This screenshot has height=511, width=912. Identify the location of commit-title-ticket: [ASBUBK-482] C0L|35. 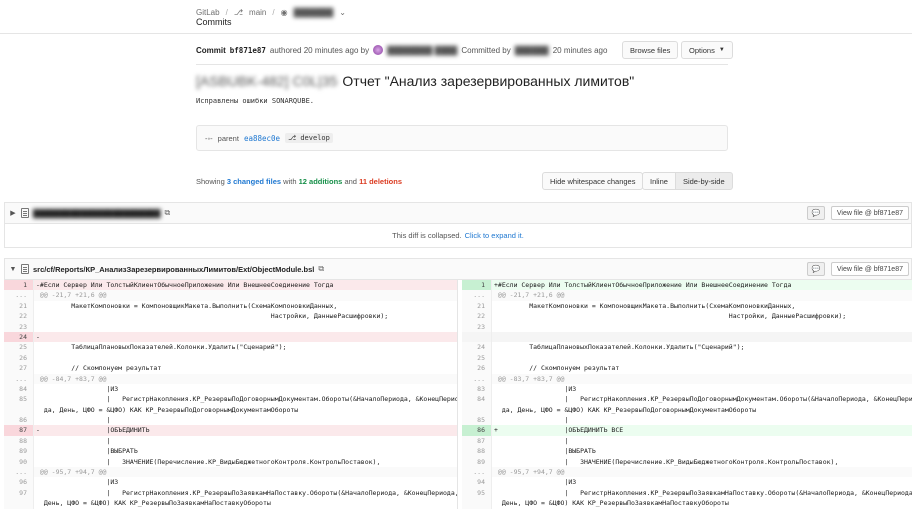
(267, 81).